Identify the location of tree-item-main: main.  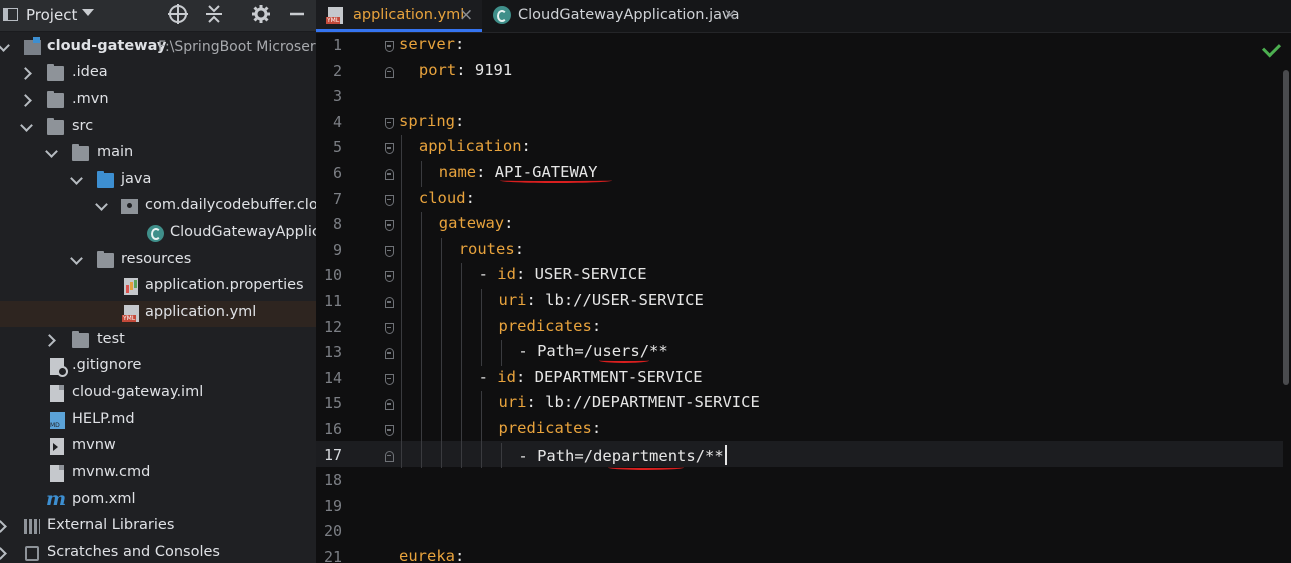
(158, 154).